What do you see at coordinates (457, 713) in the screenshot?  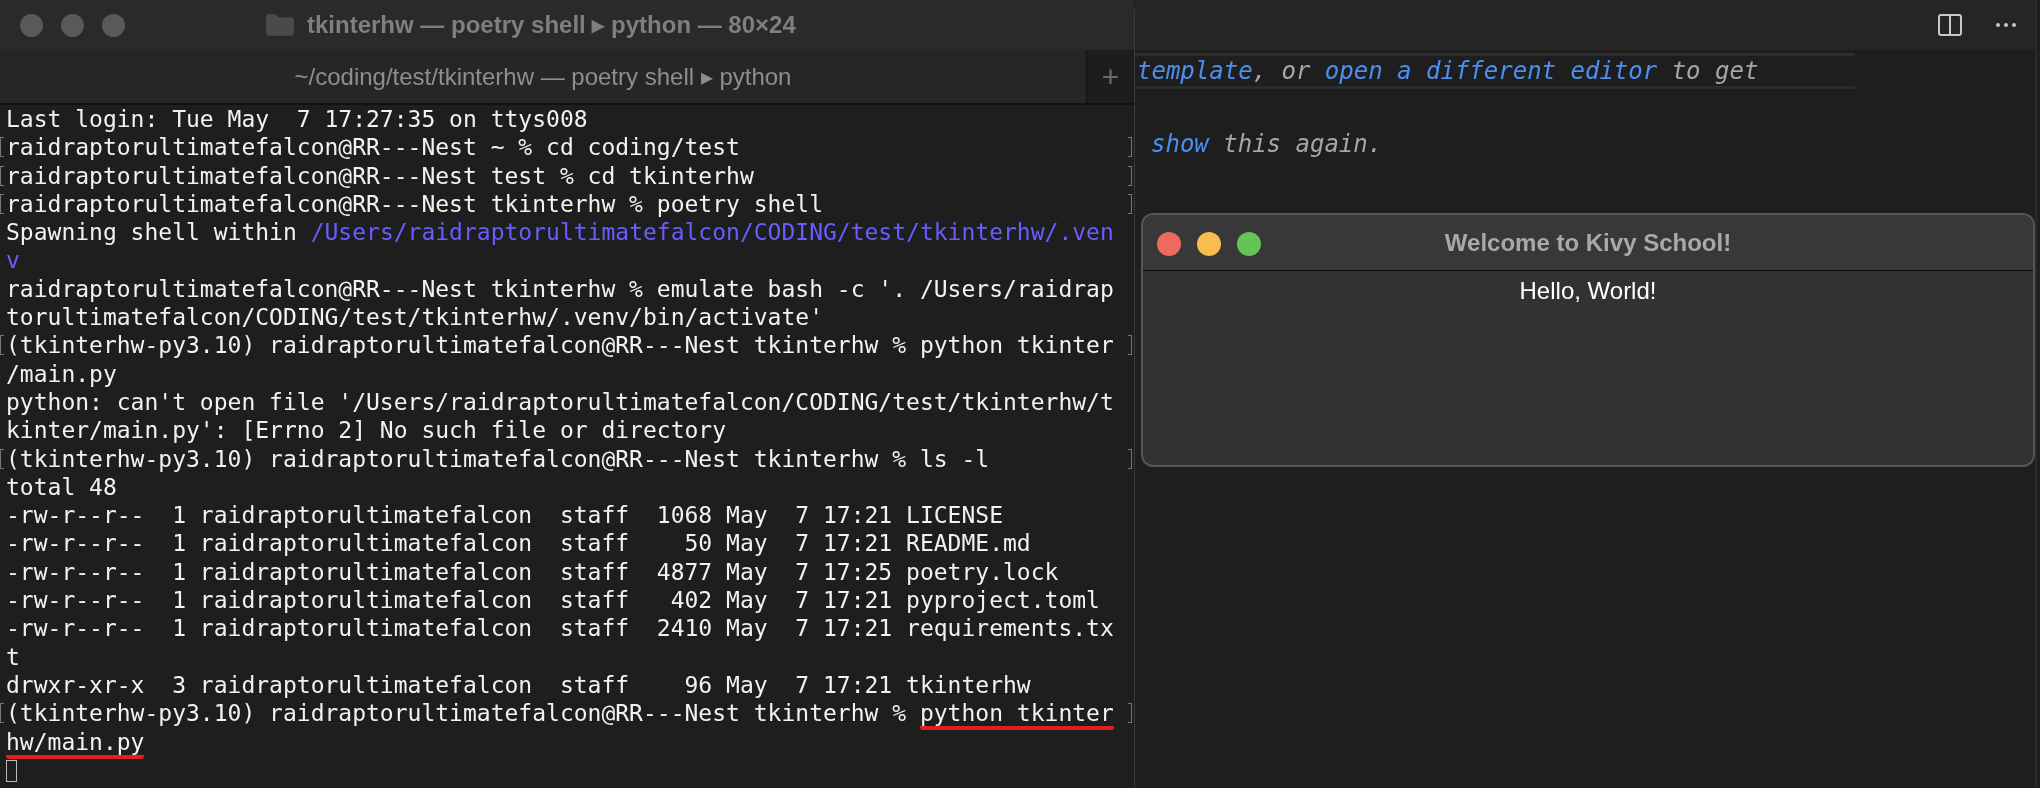 I see `terminal-text: (tkinterhw-py3.10) raidraptorultimatefalcon@RR---Nest tkinterhw %` at bounding box center [457, 713].